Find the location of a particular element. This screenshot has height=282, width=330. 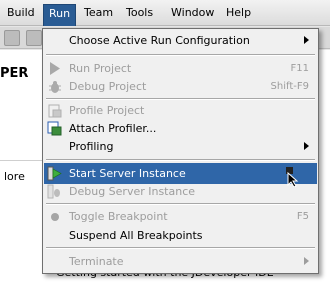

menu-item-label: Suspend All Breakpoints is located at coordinates (136, 235).